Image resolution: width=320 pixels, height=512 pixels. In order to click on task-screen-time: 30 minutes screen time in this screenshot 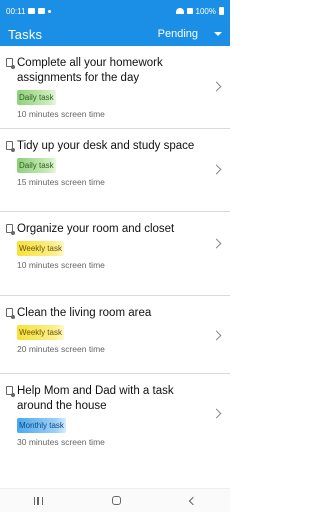, I will do `click(61, 442)`.